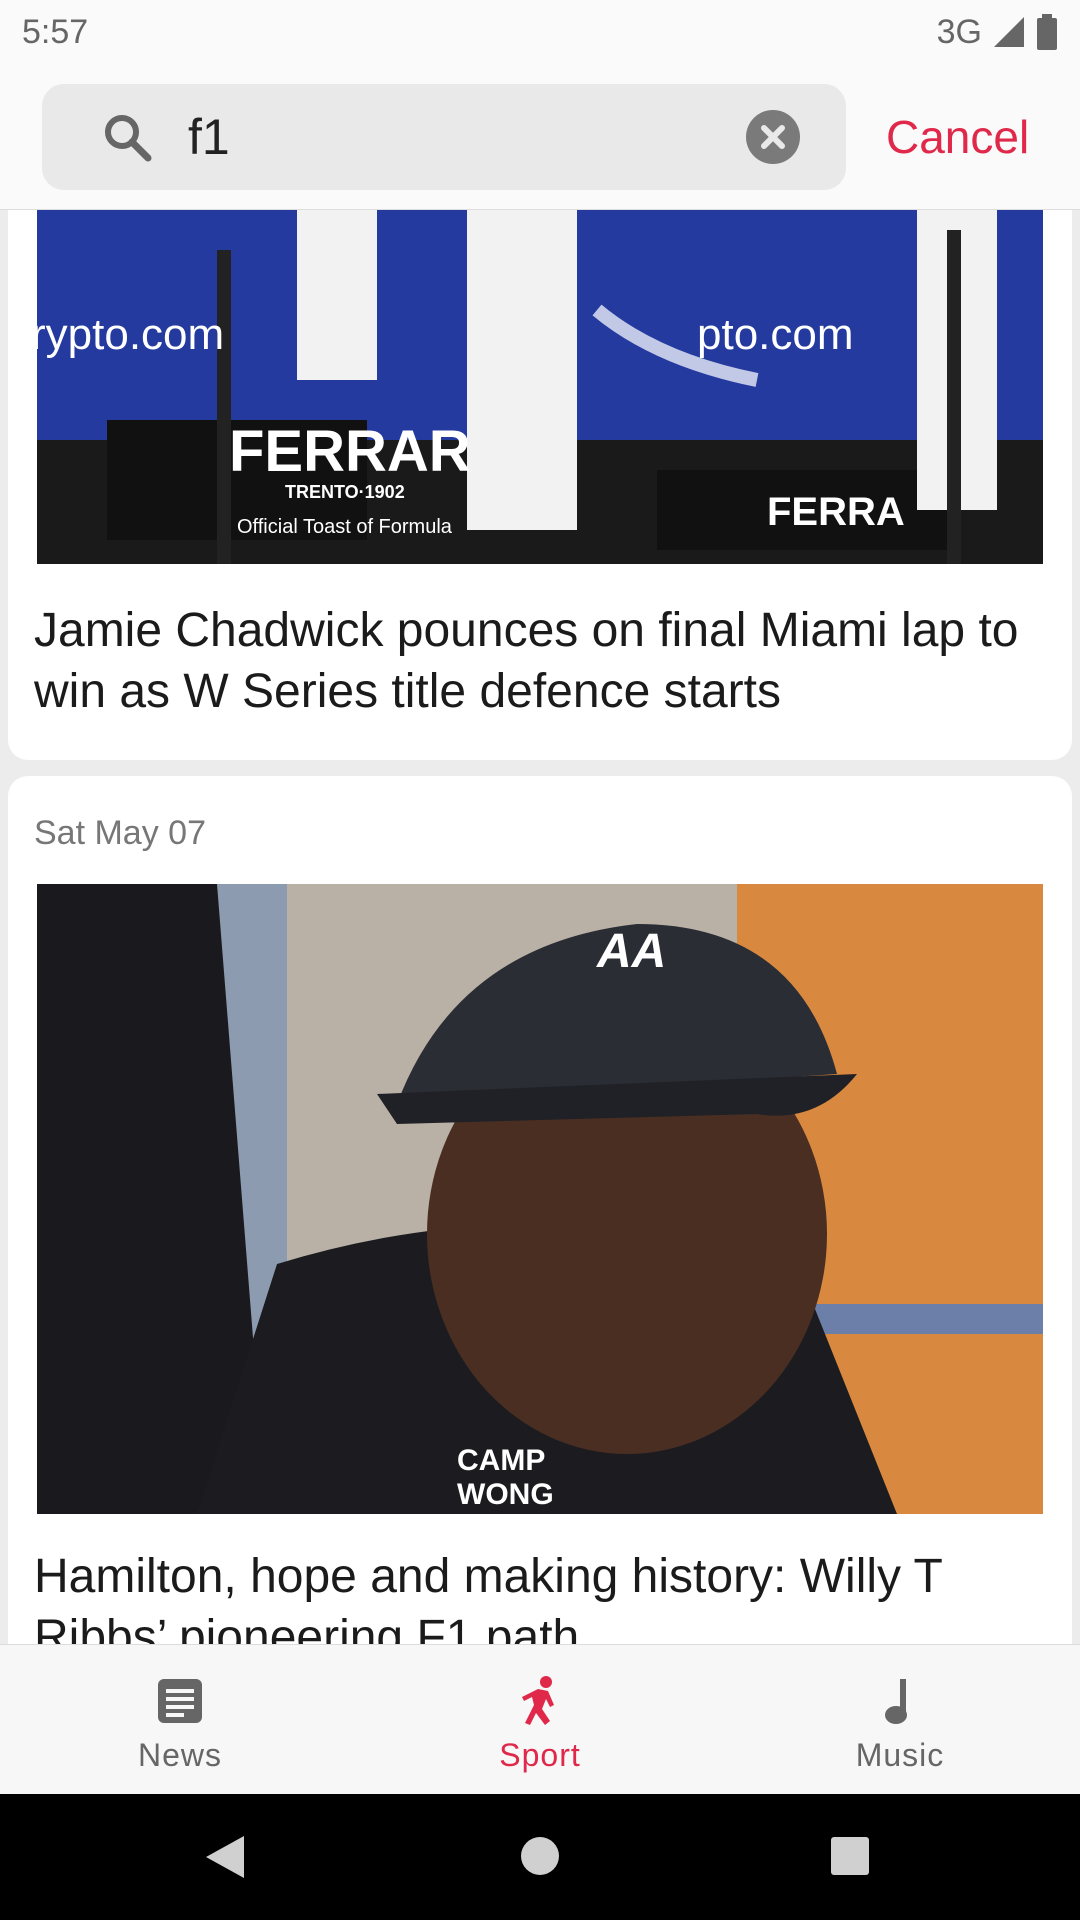 The height and width of the screenshot is (1920, 1080). What do you see at coordinates (345, 492) in the screenshot?
I see `sponsor-text: TRENTO·1902` at bounding box center [345, 492].